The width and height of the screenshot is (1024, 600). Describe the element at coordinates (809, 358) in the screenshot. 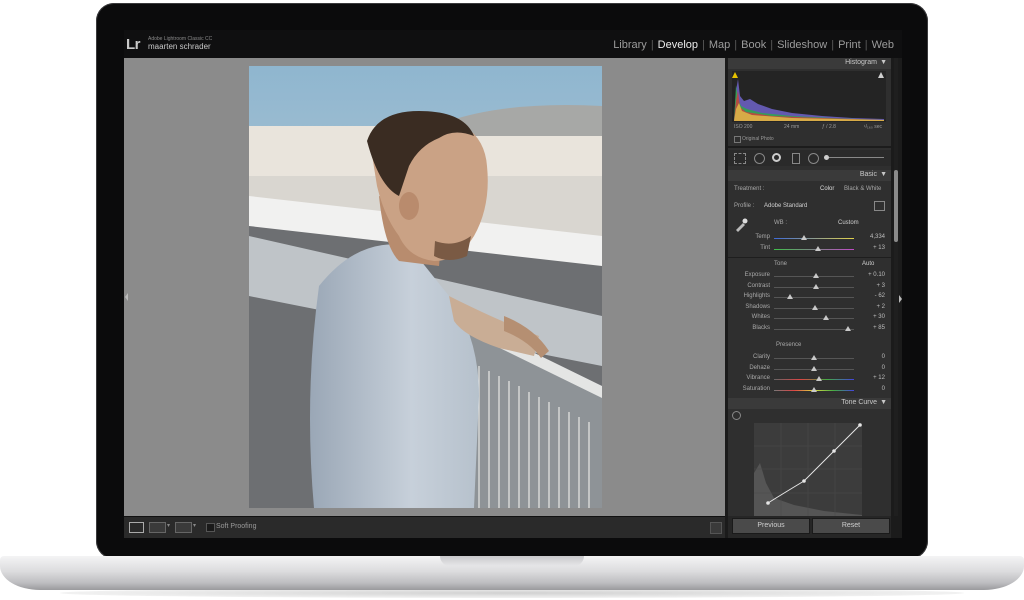

I see `presence-slider-row: Clarity 0` at that location.